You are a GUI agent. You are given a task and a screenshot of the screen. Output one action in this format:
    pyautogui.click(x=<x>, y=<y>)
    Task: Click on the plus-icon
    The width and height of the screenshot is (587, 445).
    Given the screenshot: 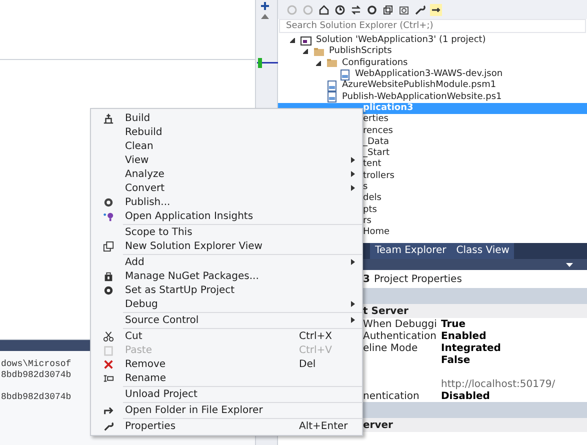 What is the action you would take?
    pyautogui.click(x=265, y=6)
    